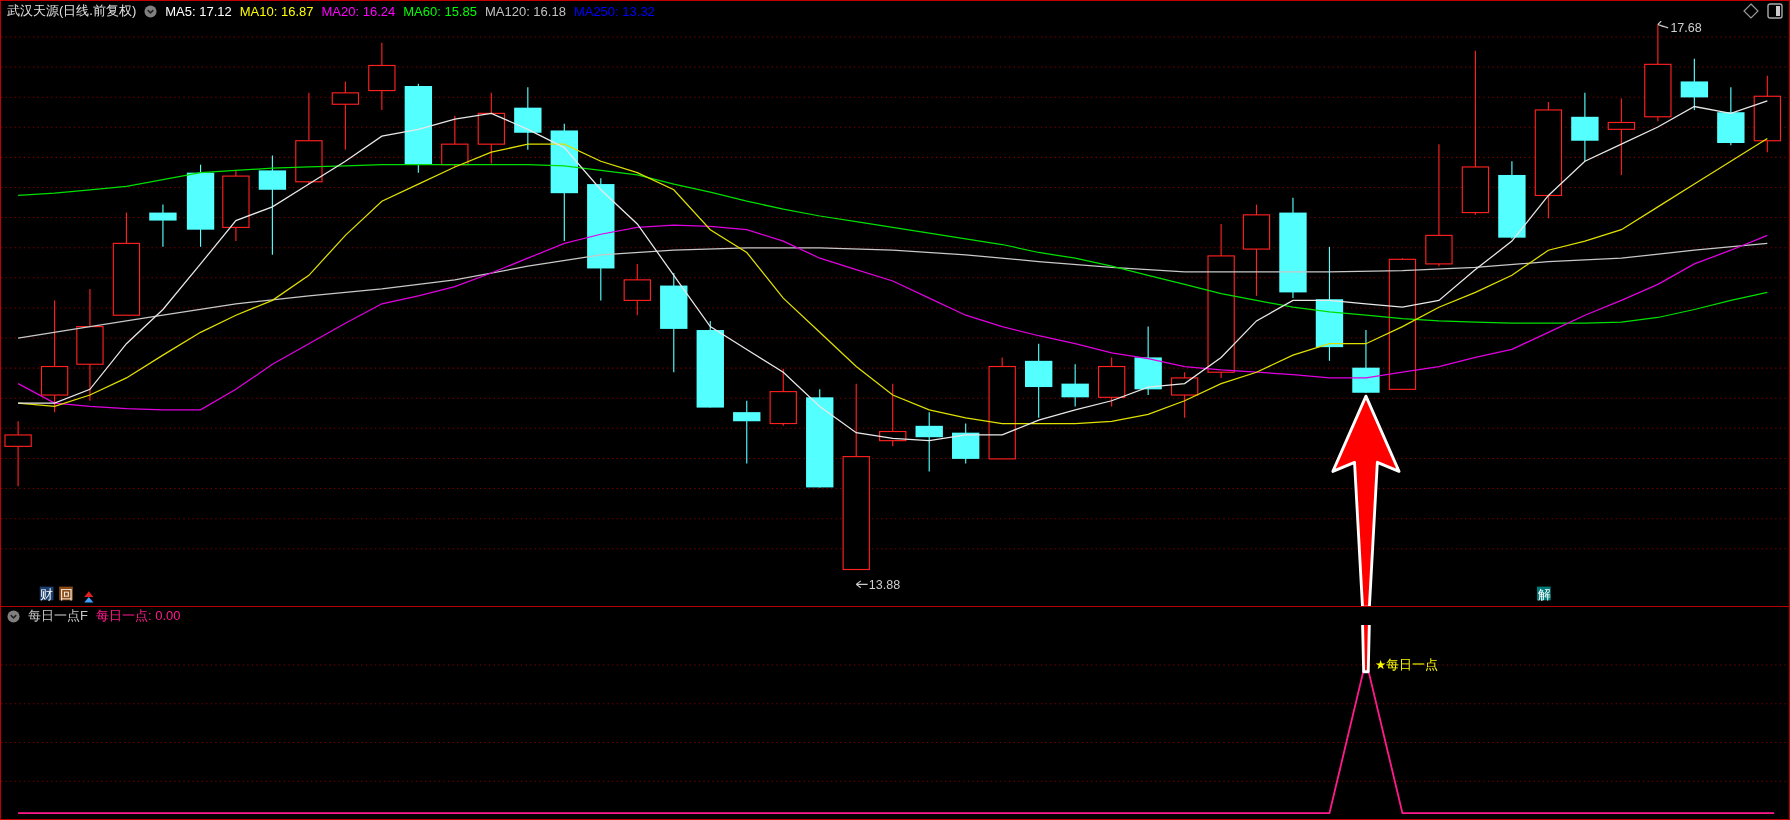  Describe the element at coordinates (440, 11) in the screenshot. I see `moving-average-value: MA60: 15.85` at that location.